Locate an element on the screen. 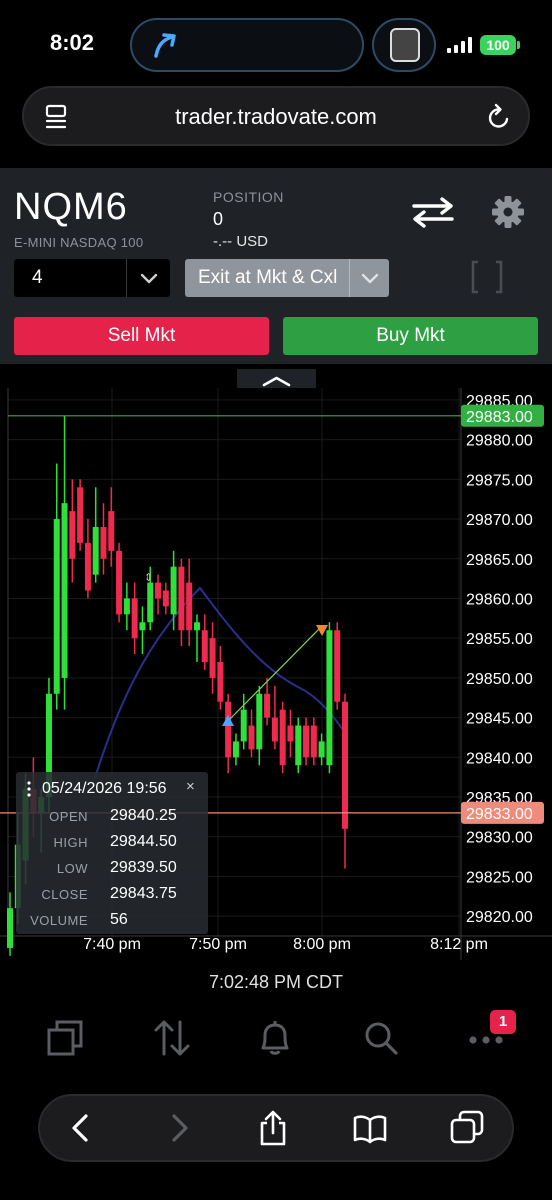  settings-gear-icon is located at coordinates (508, 212).